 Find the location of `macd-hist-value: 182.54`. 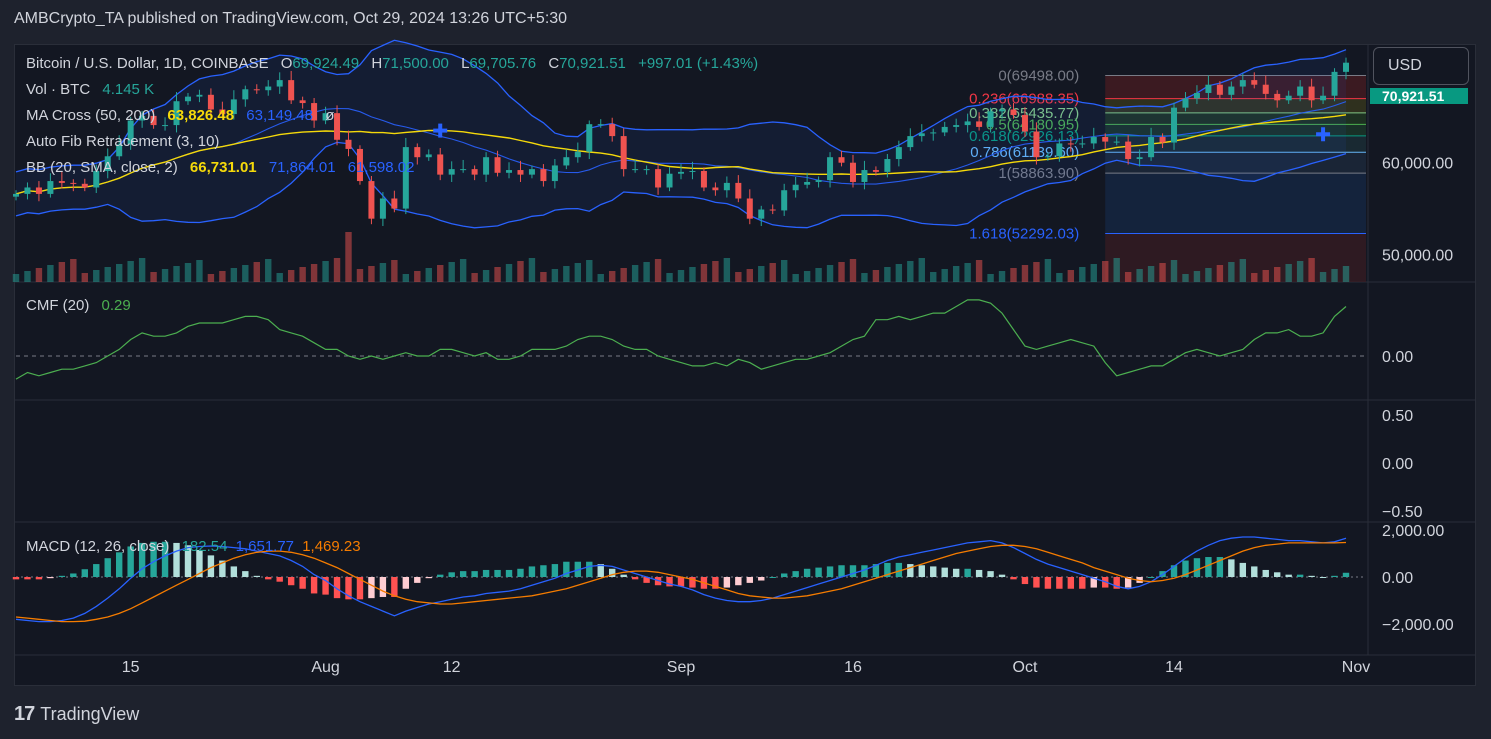

macd-hist-value: 182.54 is located at coordinates (204, 546).